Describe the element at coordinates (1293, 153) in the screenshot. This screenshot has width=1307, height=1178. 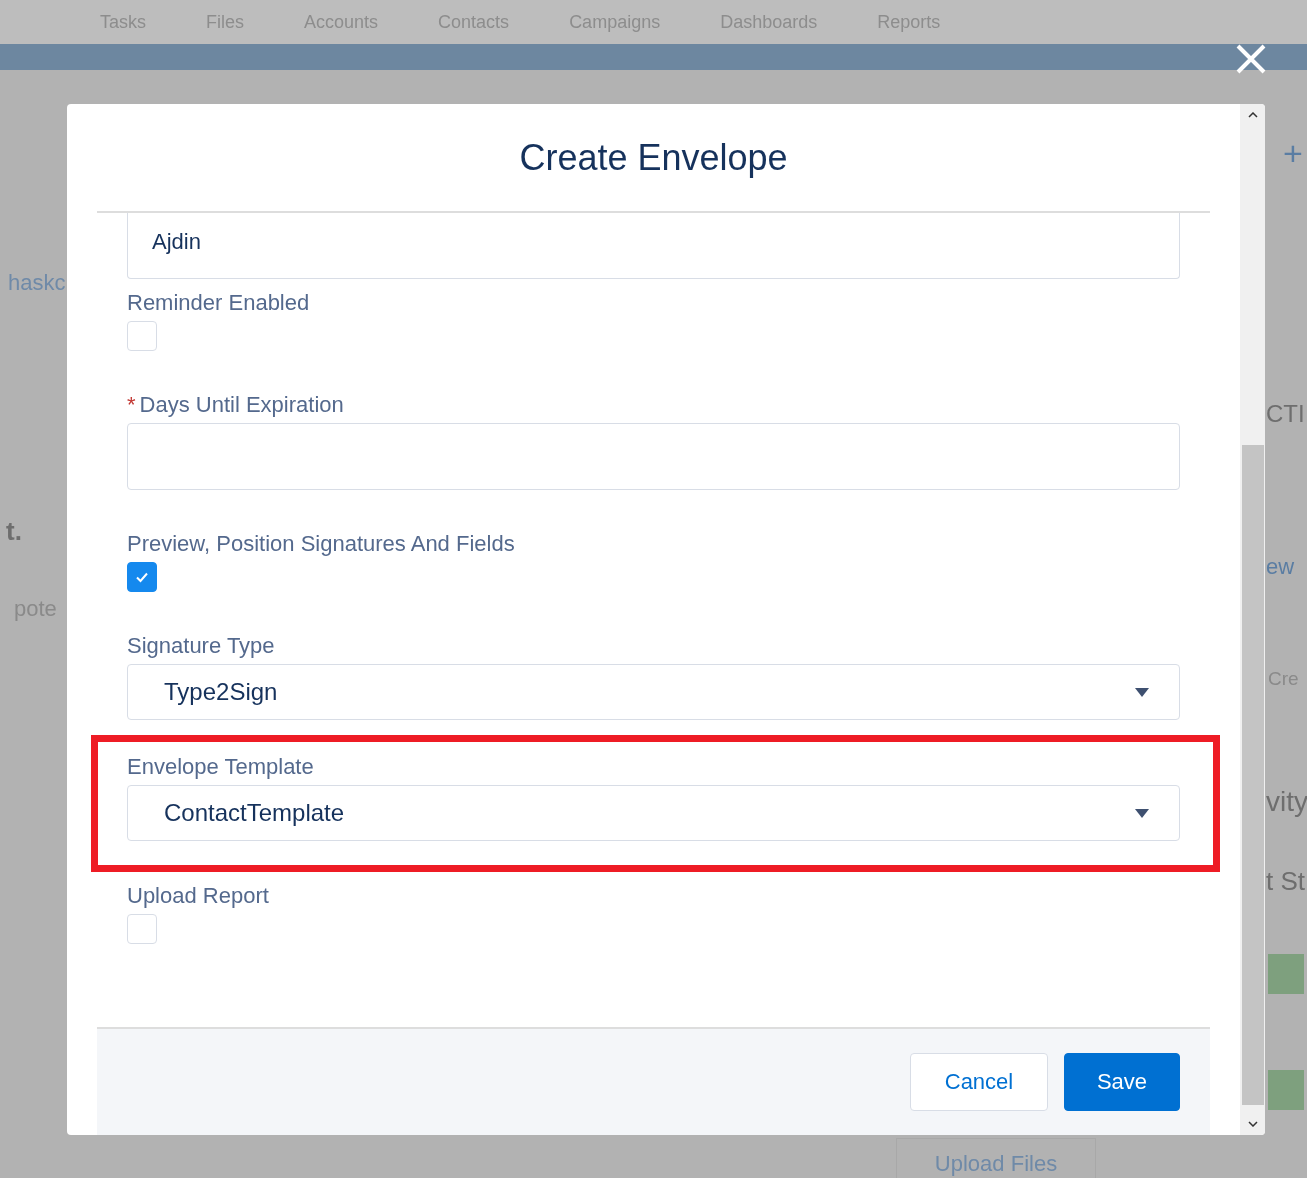
I see `add-button: +` at that location.